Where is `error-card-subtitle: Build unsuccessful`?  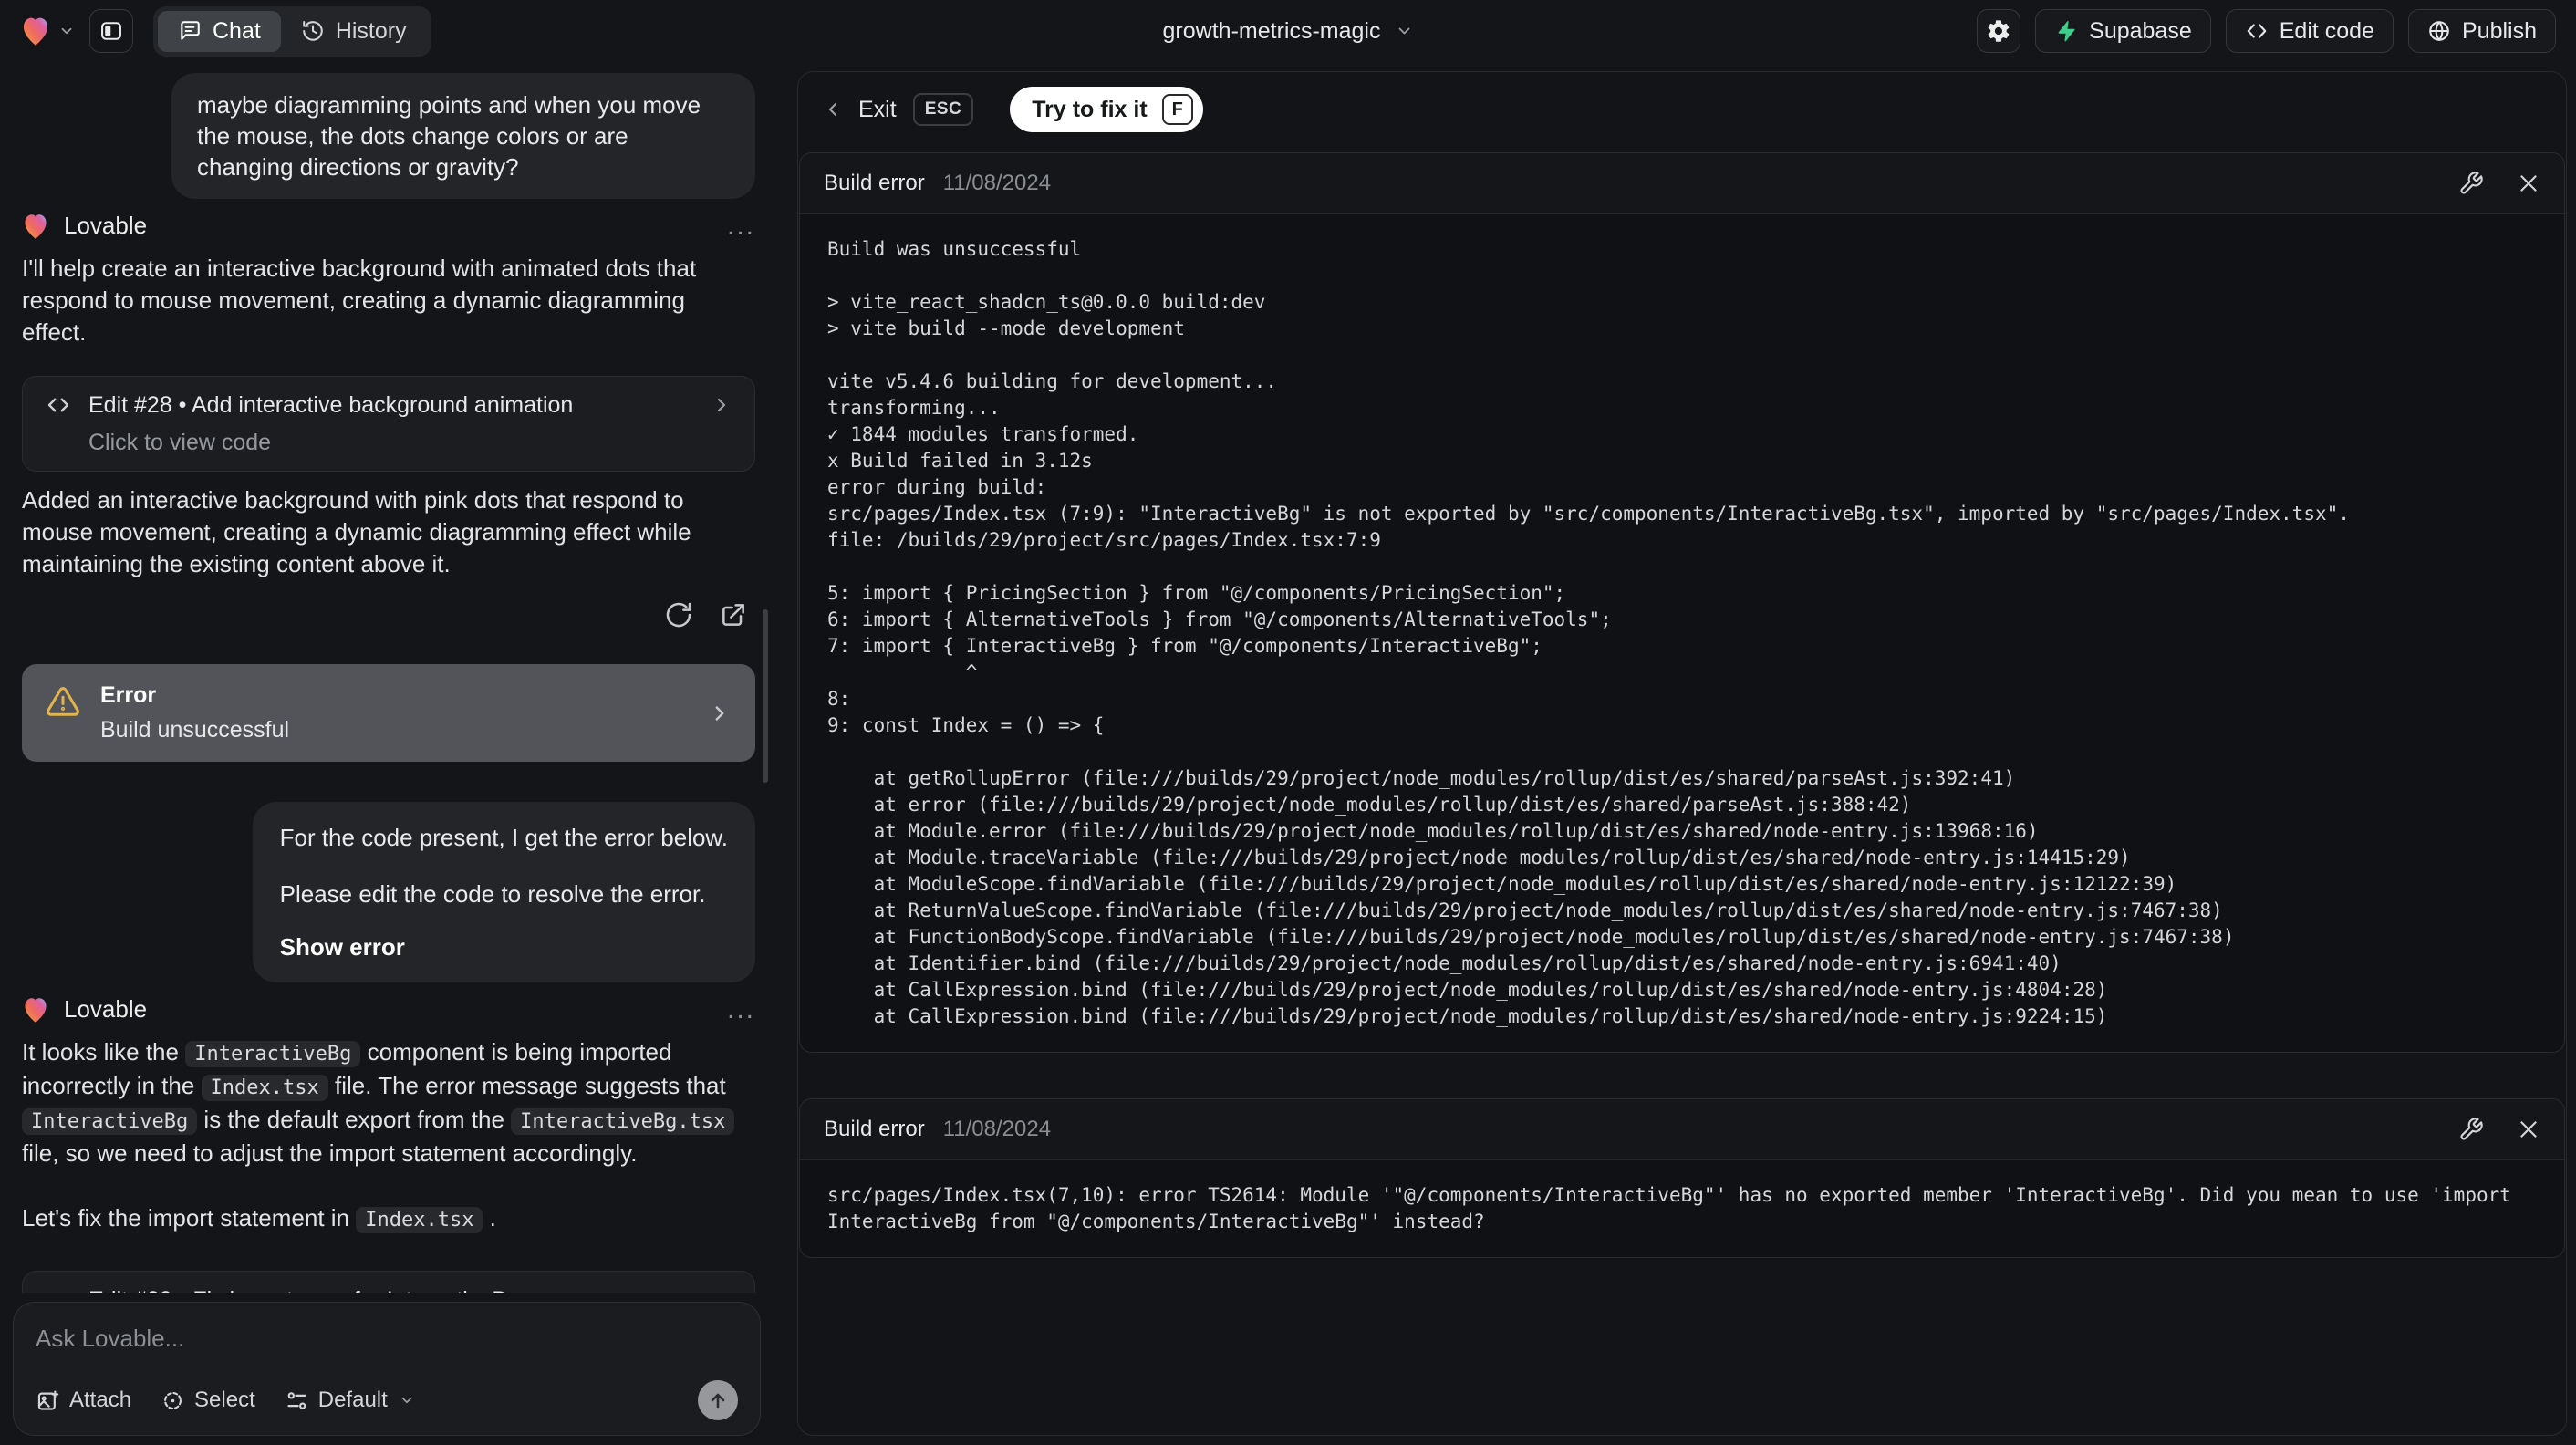
error-card-subtitle: Build unsuccessful is located at coordinates (195, 730).